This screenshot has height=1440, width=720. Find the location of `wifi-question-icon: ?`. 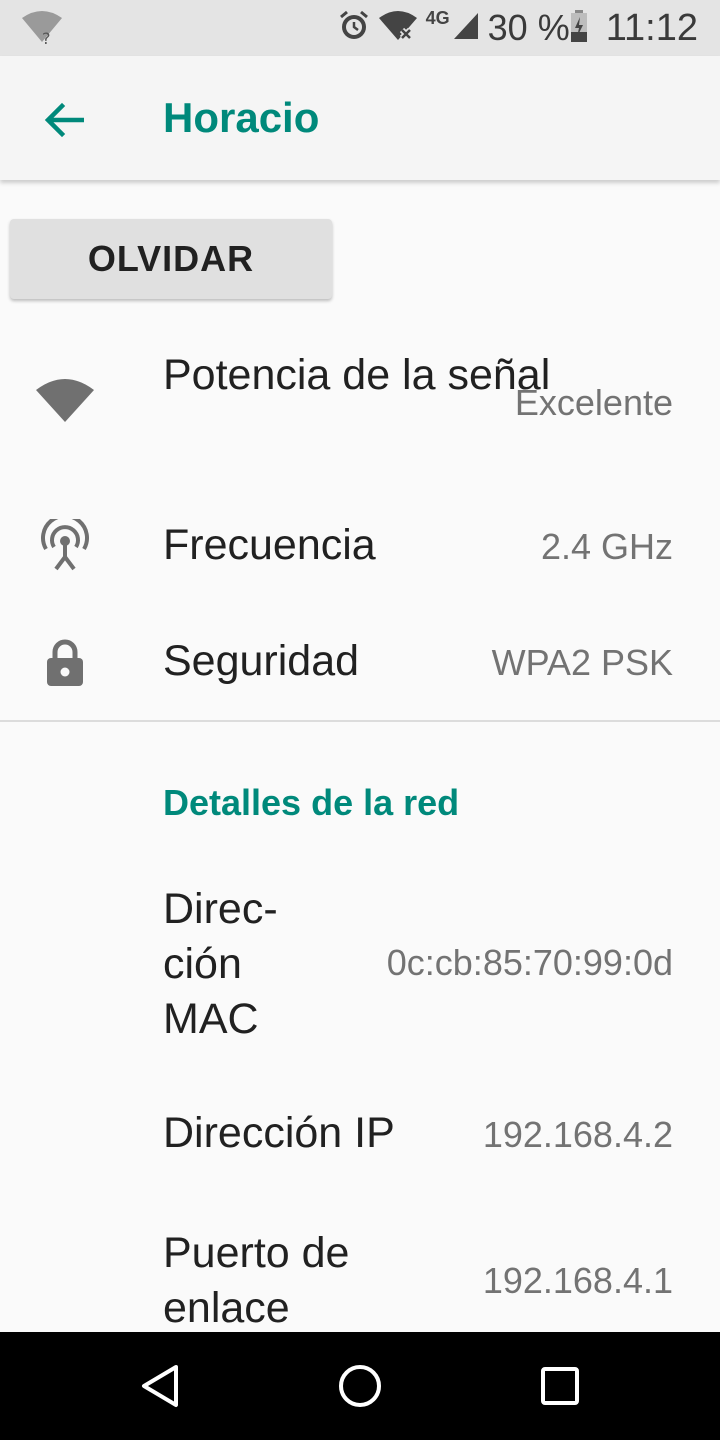

wifi-question-icon: ? is located at coordinates (42, 29).